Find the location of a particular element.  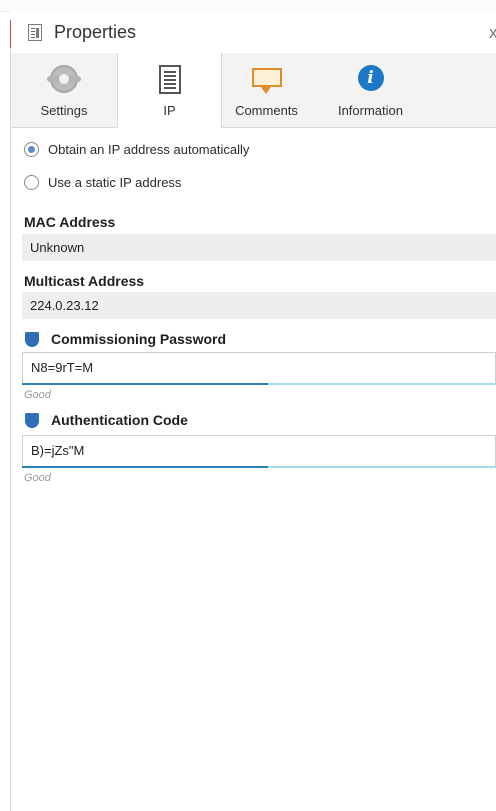

authentication-strength-text: Good is located at coordinates (37, 478).